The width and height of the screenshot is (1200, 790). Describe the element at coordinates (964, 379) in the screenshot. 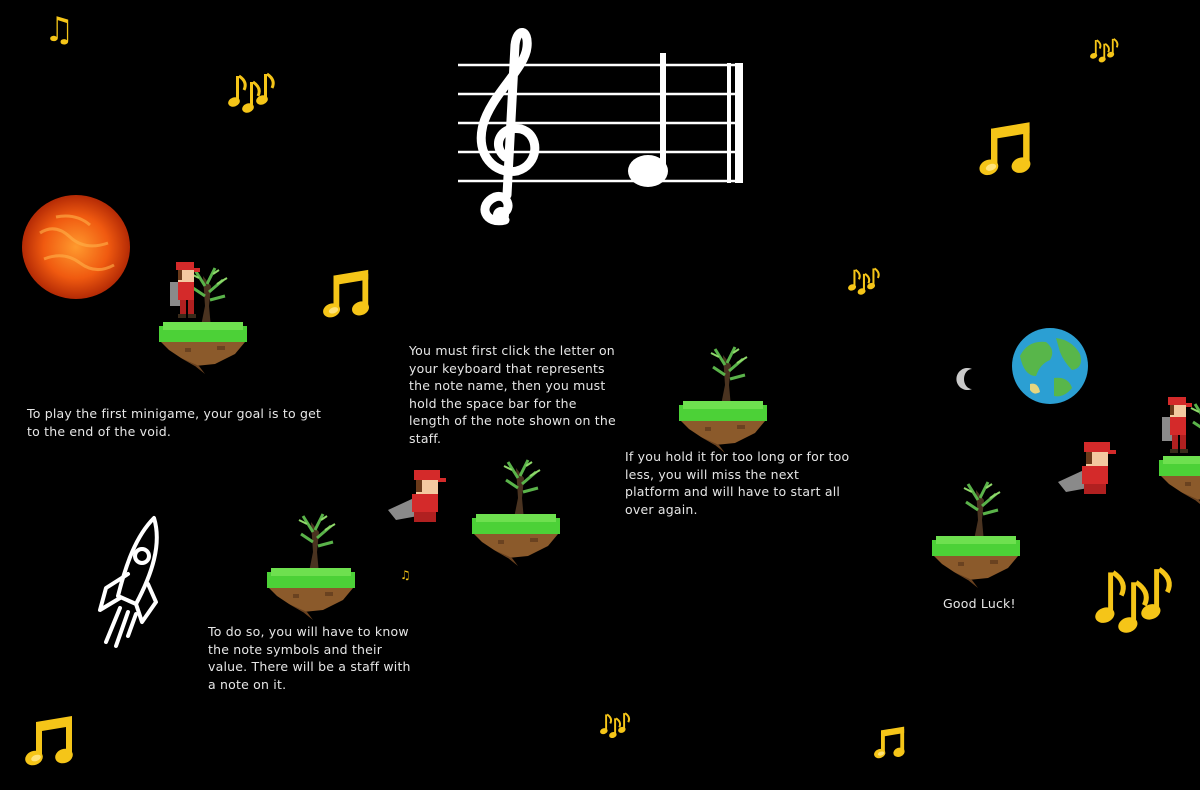

I see `moon-icon` at that location.